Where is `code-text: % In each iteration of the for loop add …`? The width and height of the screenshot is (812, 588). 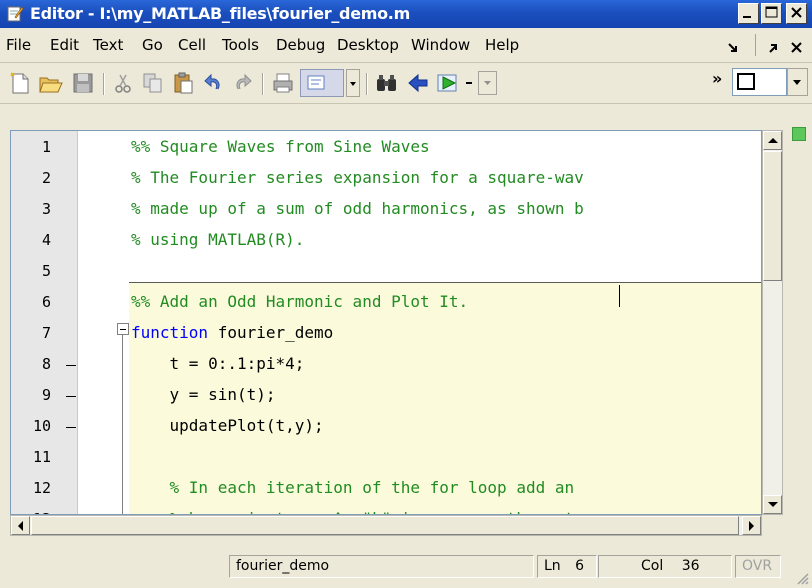 code-text: % In each iteration of the for loop add … is located at coordinates (353, 487).